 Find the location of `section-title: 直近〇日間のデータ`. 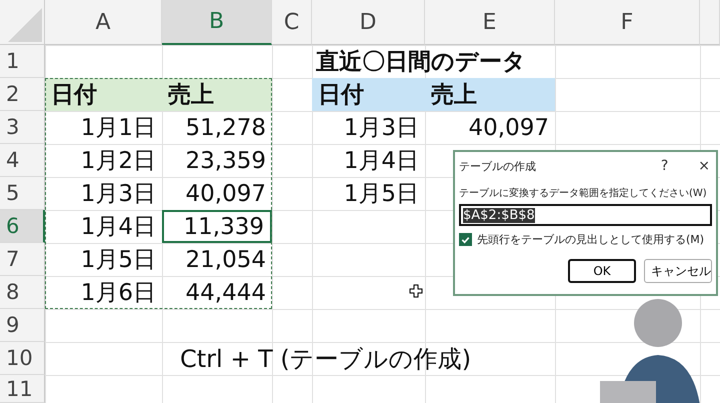

section-title: 直近〇日間のデータ is located at coordinates (421, 62).